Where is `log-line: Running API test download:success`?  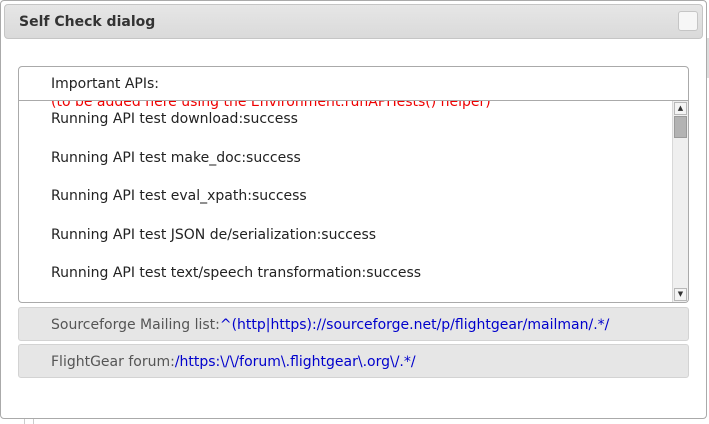
log-line: Running API test download:success is located at coordinates (174, 119).